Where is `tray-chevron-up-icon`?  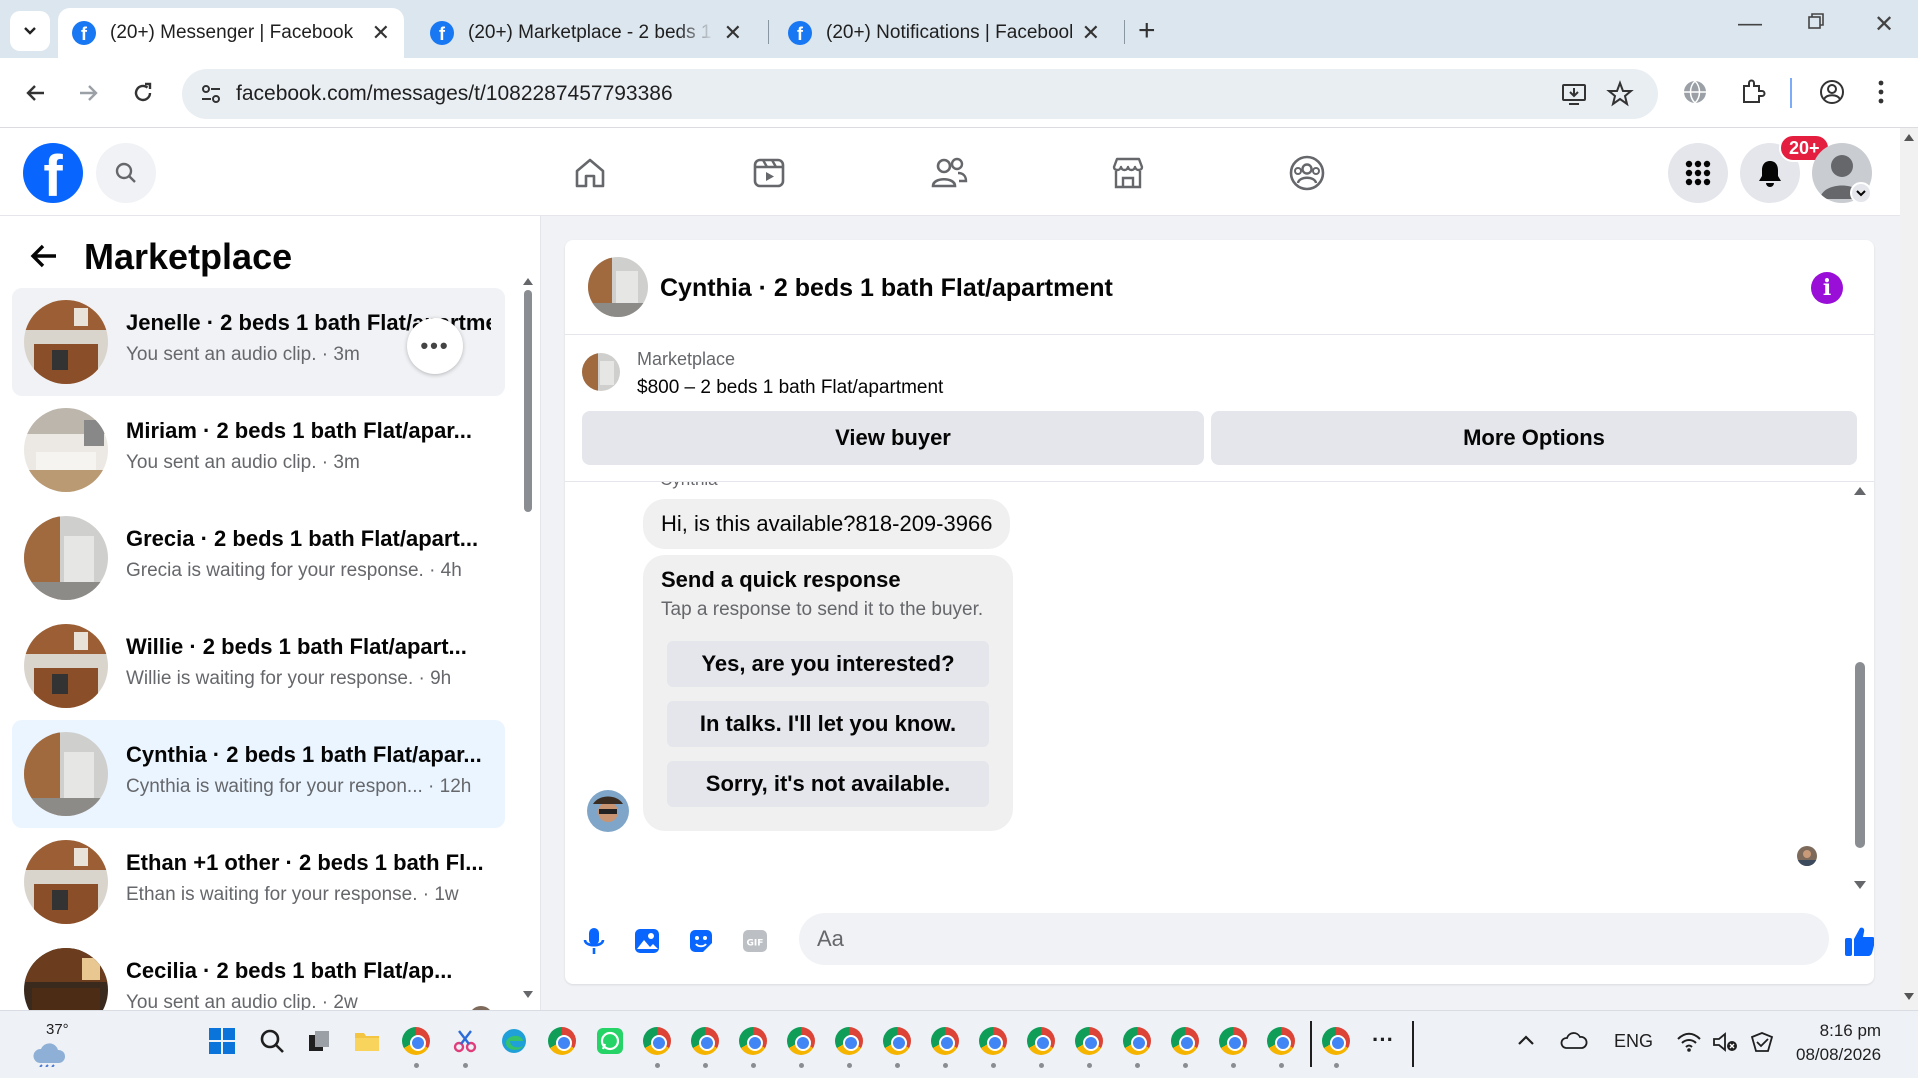
tray-chevron-up-icon is located at coordinates (1526, 1043).